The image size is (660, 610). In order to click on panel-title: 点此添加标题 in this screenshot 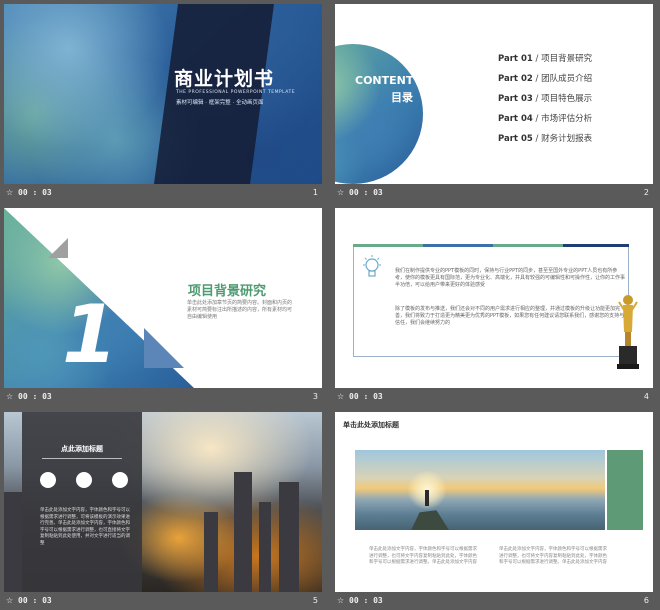, I will do `click(82, 449)`.